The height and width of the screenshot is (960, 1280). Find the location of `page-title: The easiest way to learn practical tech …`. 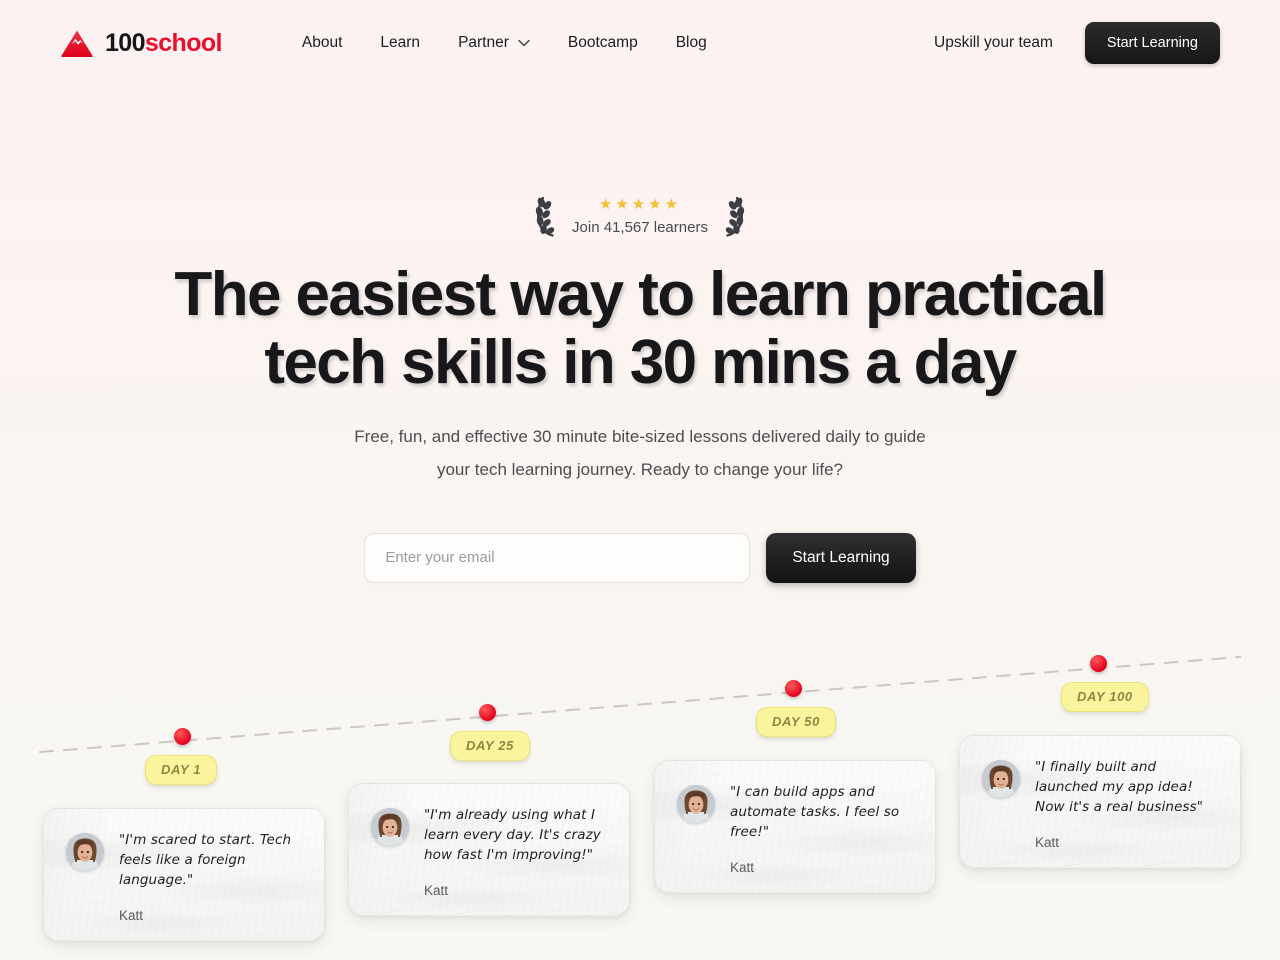

page-title: The easiest way to learn practical tech … is located at coordinates (640, 328).